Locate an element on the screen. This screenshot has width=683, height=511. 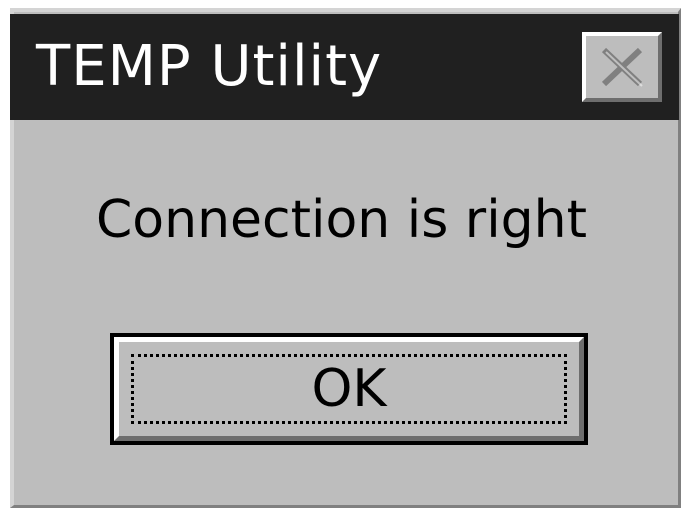
close-button is located at coordinates (622, 67).